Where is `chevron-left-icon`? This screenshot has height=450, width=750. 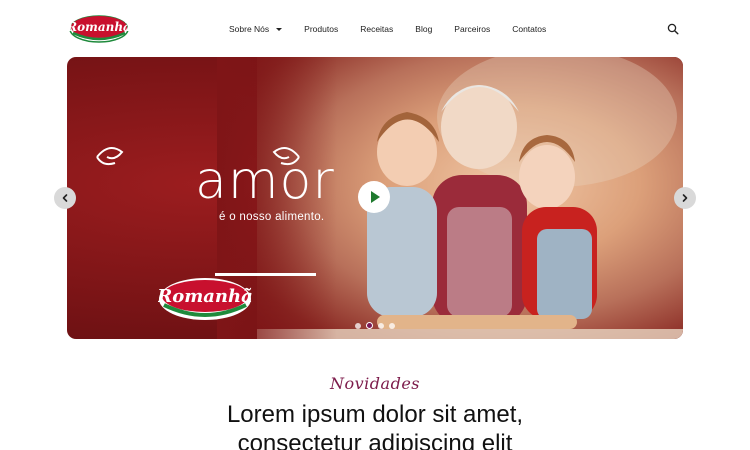
chevron-left-icon is located at coordinates (65, 198).